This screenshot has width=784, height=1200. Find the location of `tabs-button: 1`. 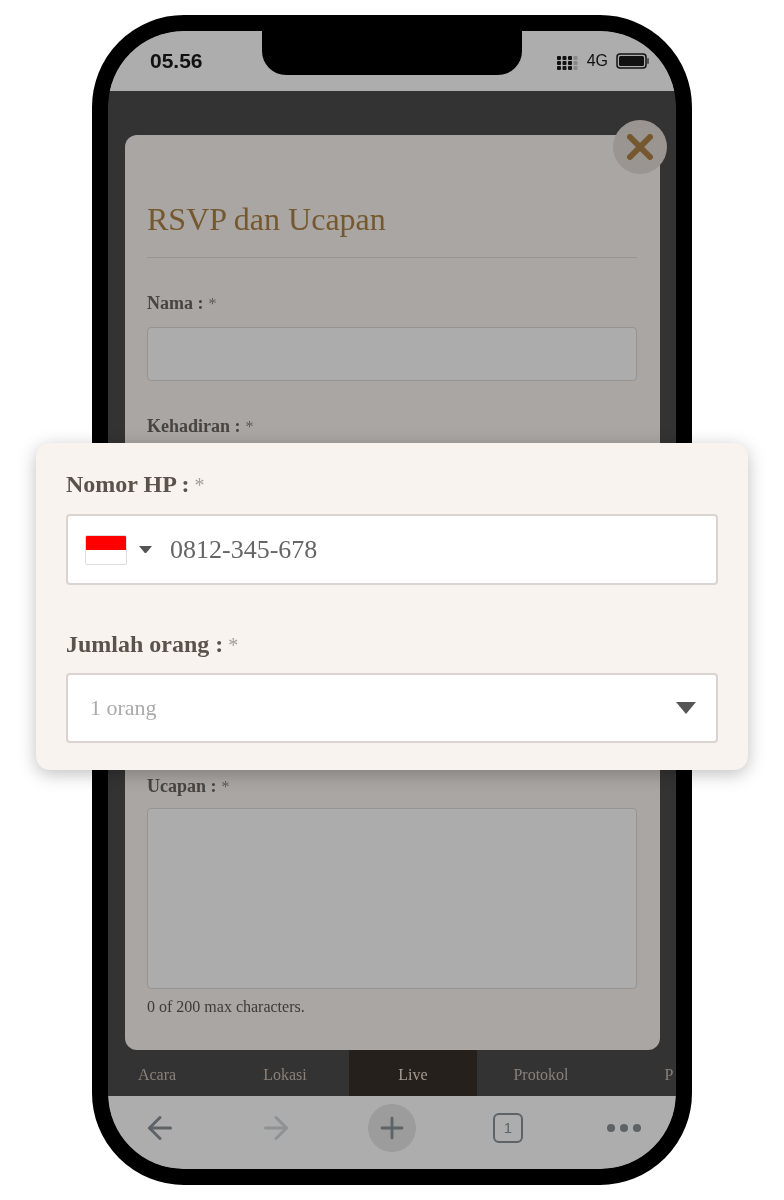

tabs-button: 1 is located at coordinates (508, 1127).